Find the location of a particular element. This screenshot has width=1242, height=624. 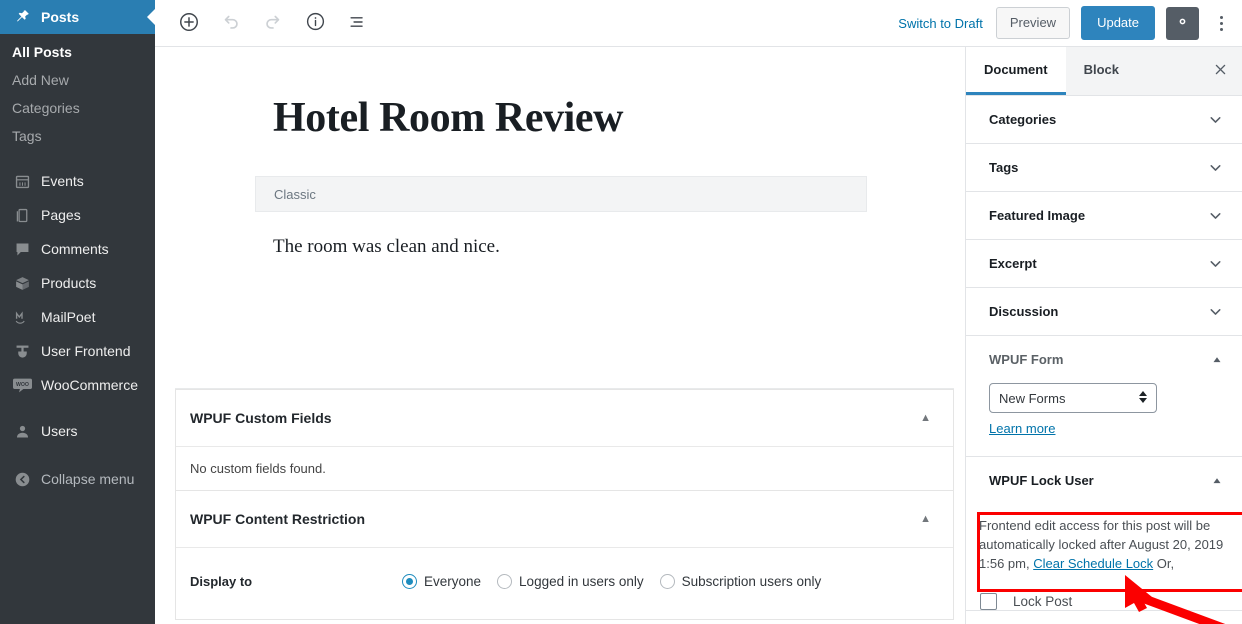

sidebar-item-posts: Posts is located at coordinates (78, 17).